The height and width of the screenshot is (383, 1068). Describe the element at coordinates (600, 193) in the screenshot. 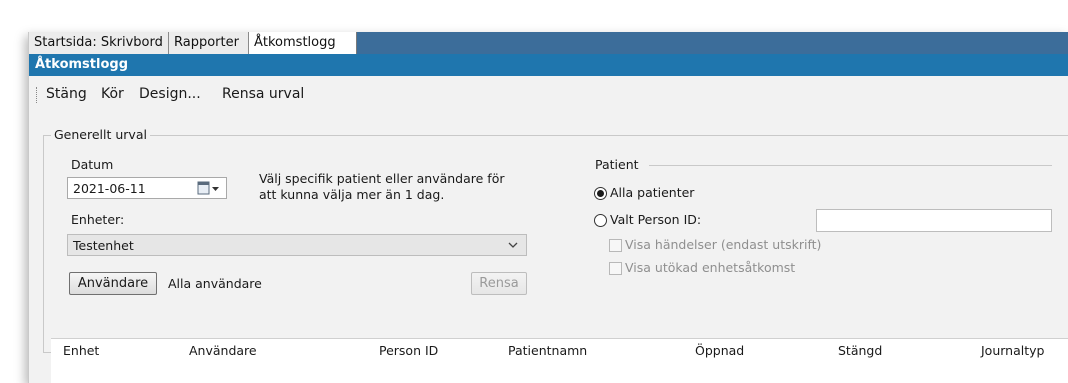

I see `all-patients-radio` at that location.